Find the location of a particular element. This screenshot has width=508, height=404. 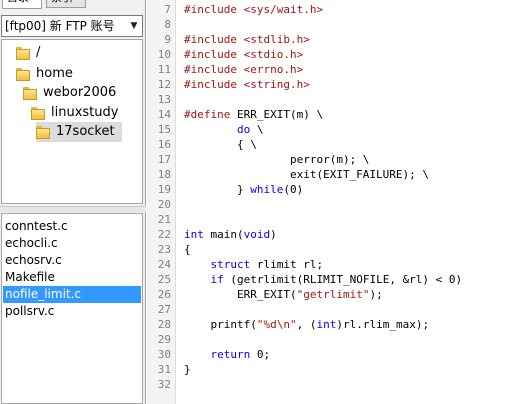

code-line: #include <errno.h> is located at coordinates (243, 69).